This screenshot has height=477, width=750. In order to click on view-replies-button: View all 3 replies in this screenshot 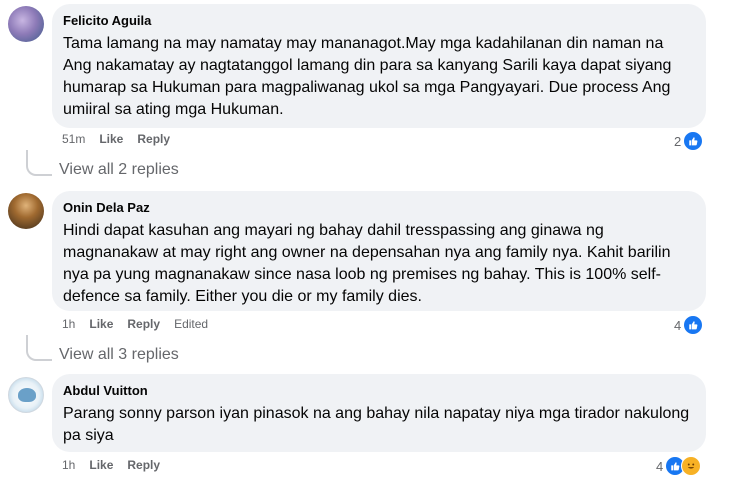, I will do `click(119, 355)`.